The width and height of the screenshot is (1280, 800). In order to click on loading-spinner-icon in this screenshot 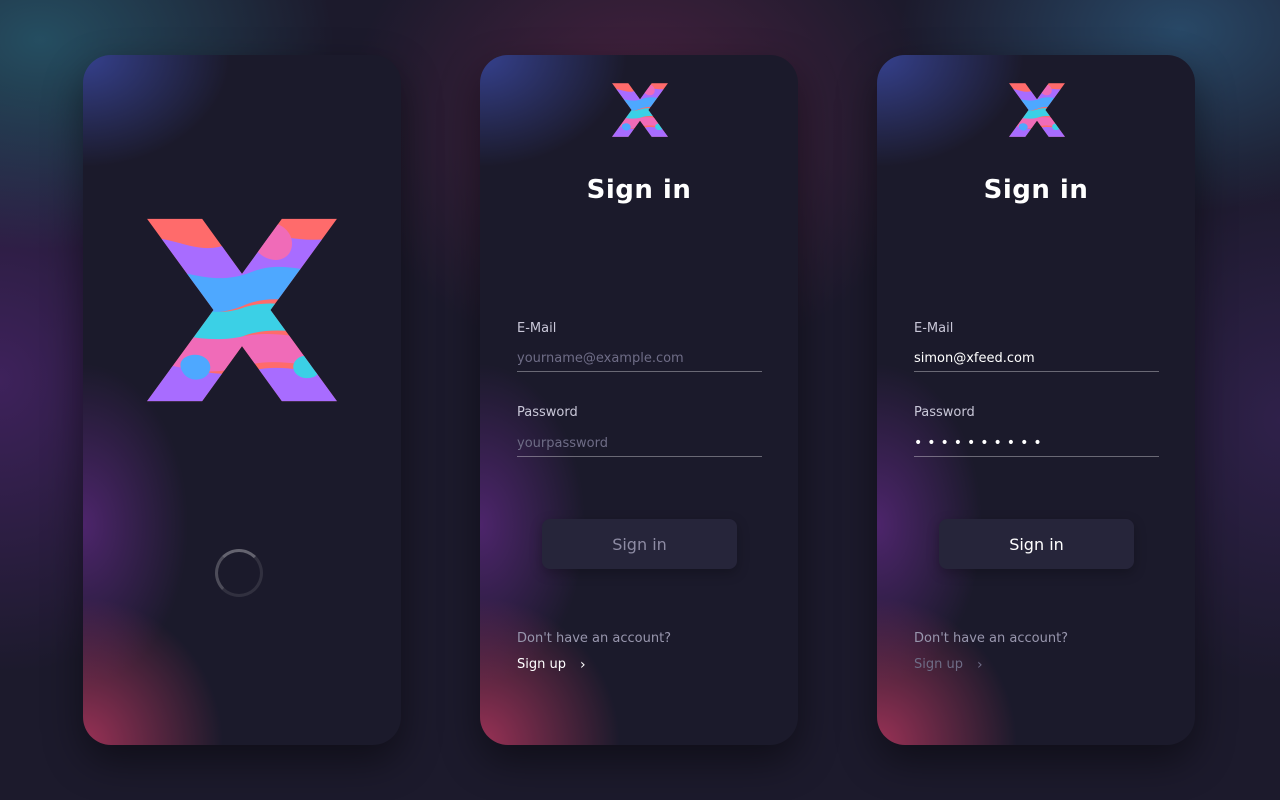, I will do `click(239, 573)`.